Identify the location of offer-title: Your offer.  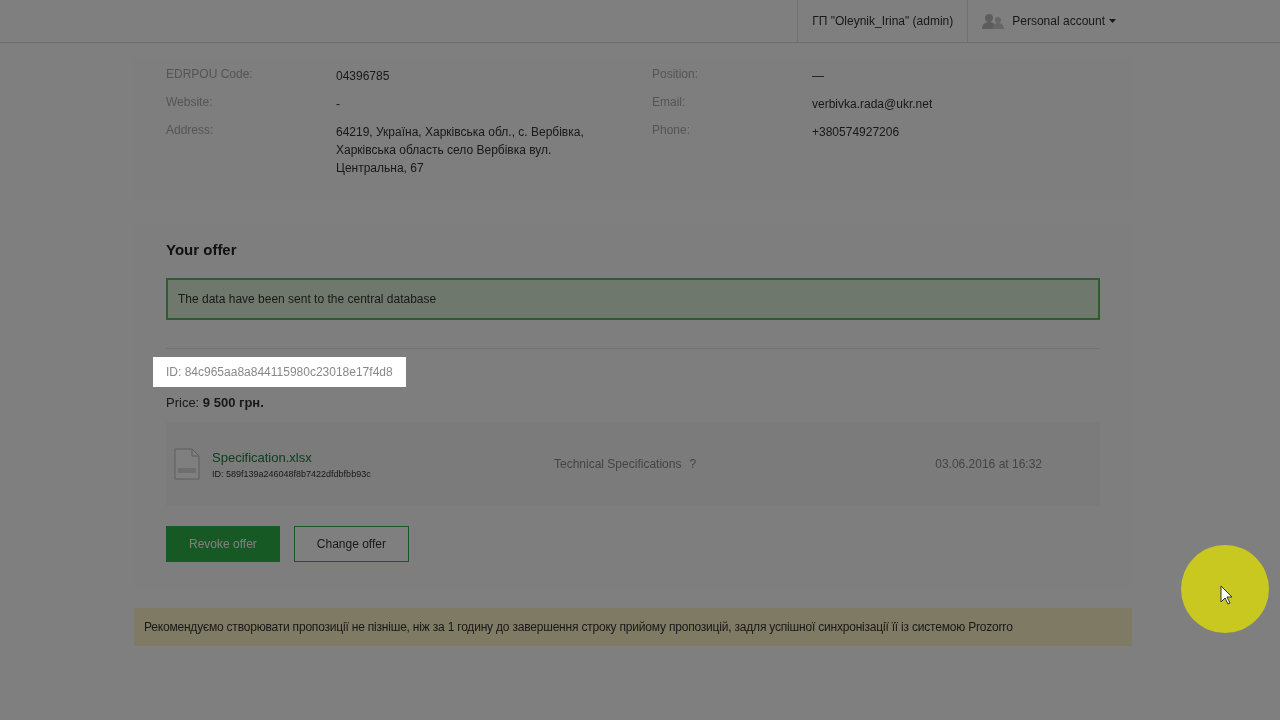
(202, 249).